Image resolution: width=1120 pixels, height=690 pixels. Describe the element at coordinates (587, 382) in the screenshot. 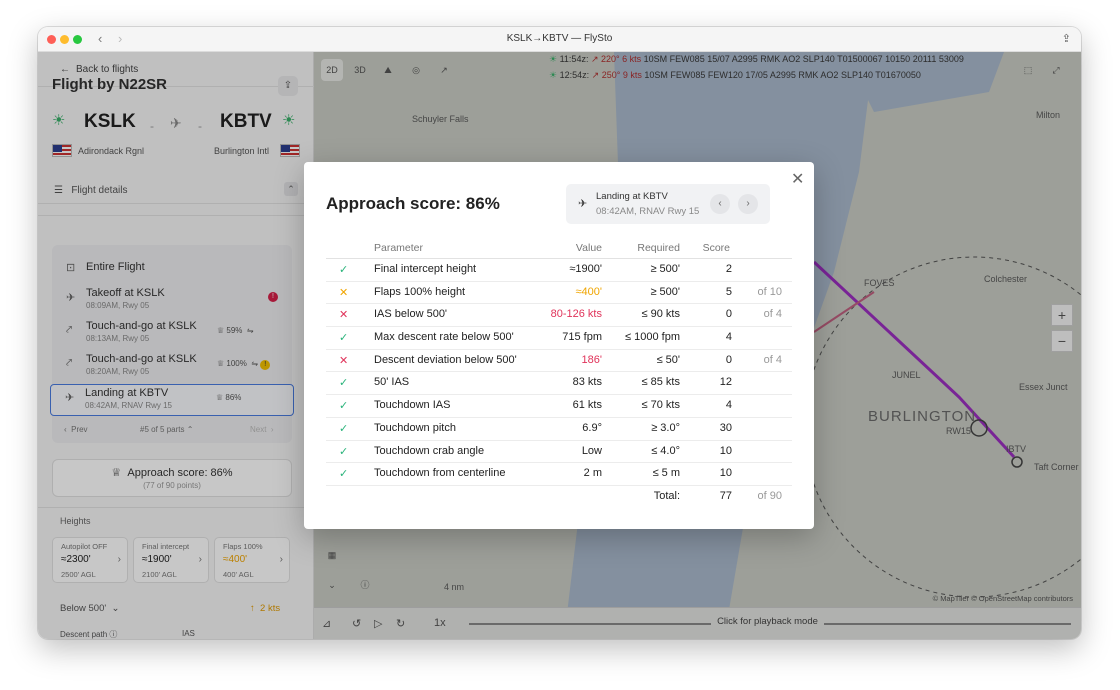

I see `value-cell: 83 kts` at that location.